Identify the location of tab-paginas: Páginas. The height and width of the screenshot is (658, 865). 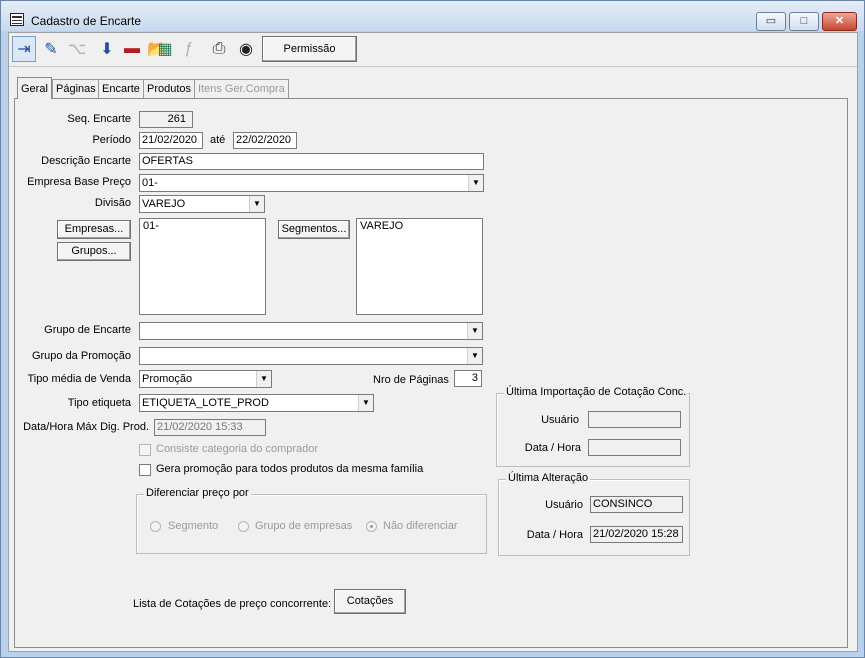
(76, 88).